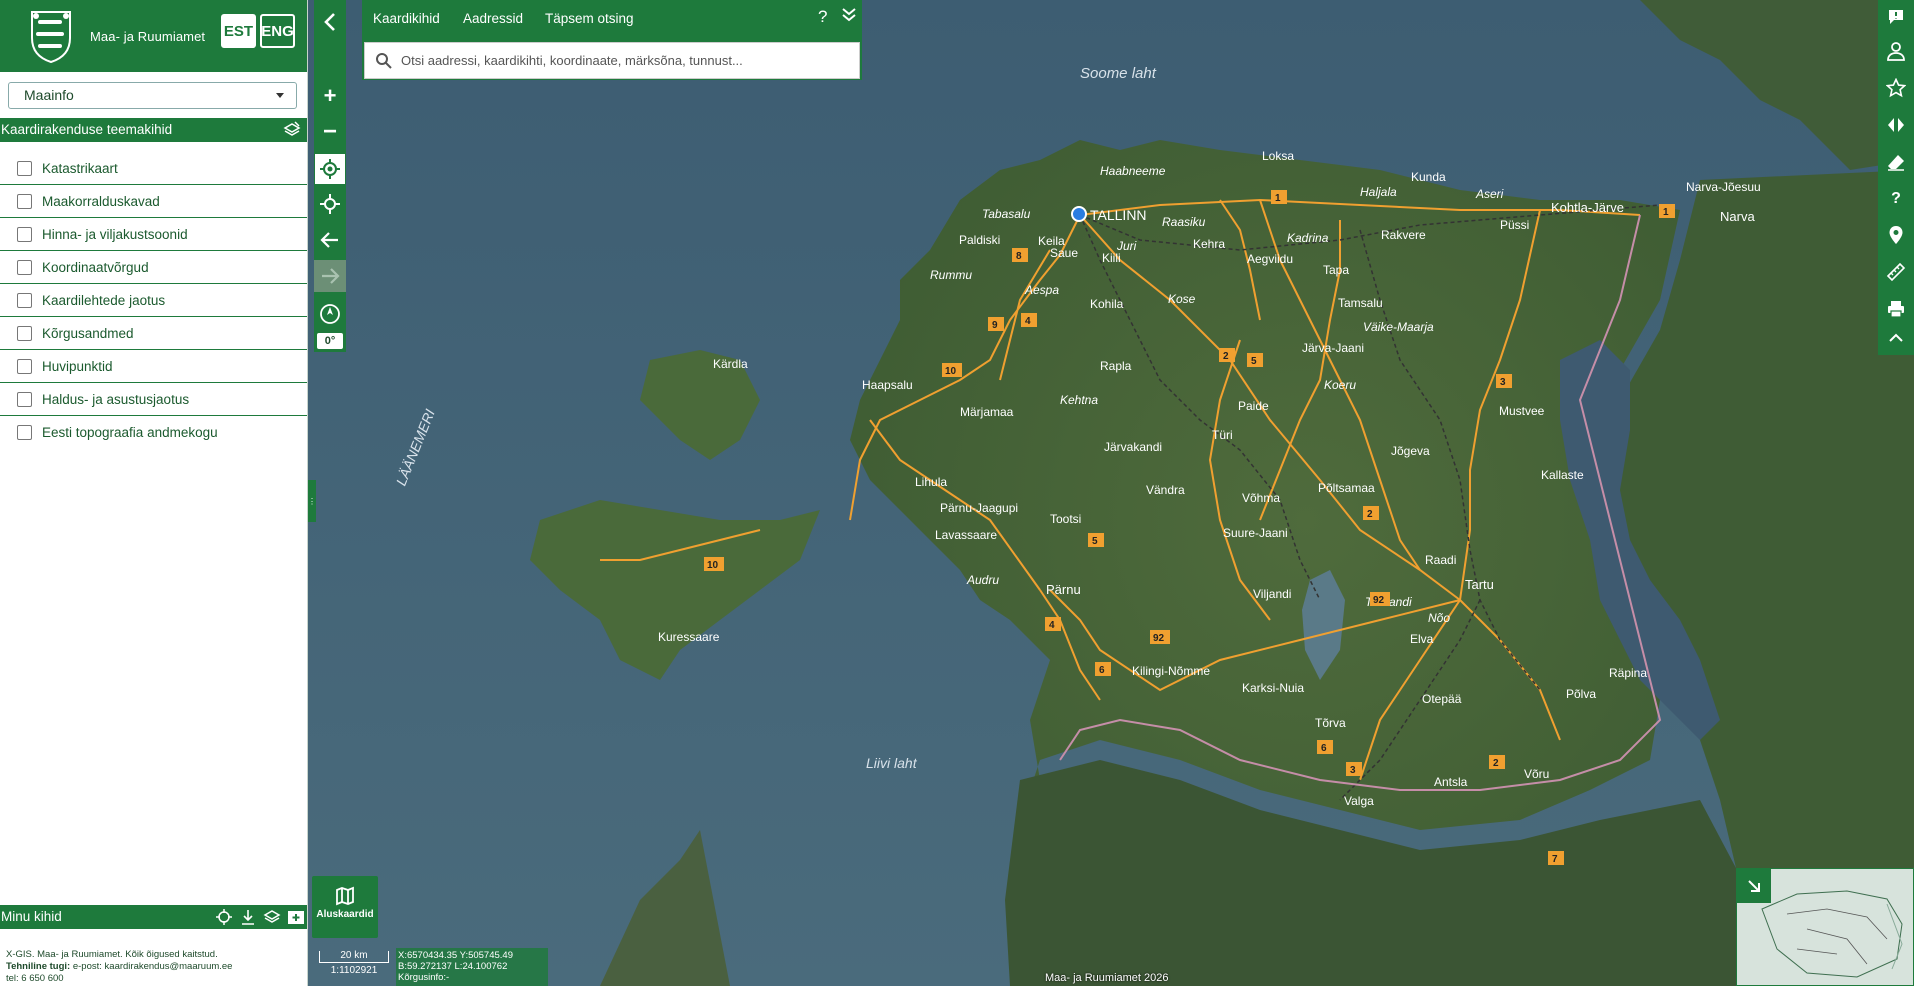 The height and width of the screenshot is (986, 1914). What do you see at coordinates (1079, 214) in the screenshot?
I see `location-marker` at bounding box center [1079, 214].